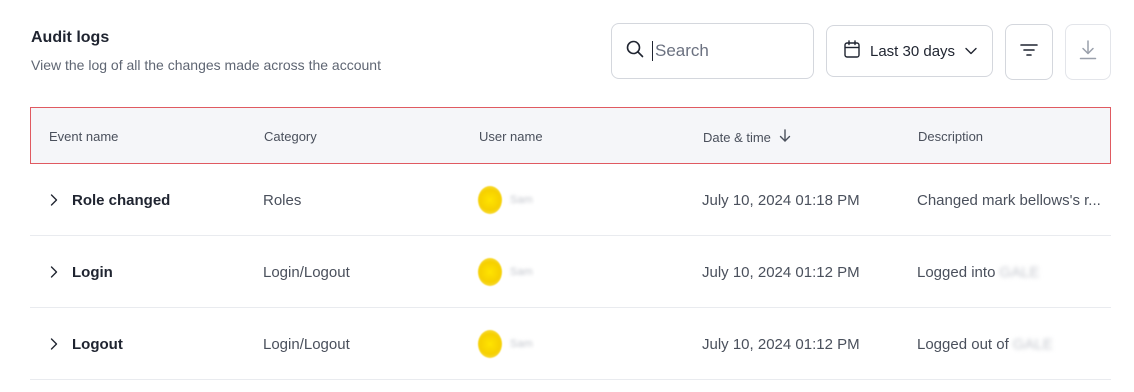  What do you see at coordinates (785, 137) in the screenshot?
I see `sort-arrow-down-icon` at bounding box center [785, 137].